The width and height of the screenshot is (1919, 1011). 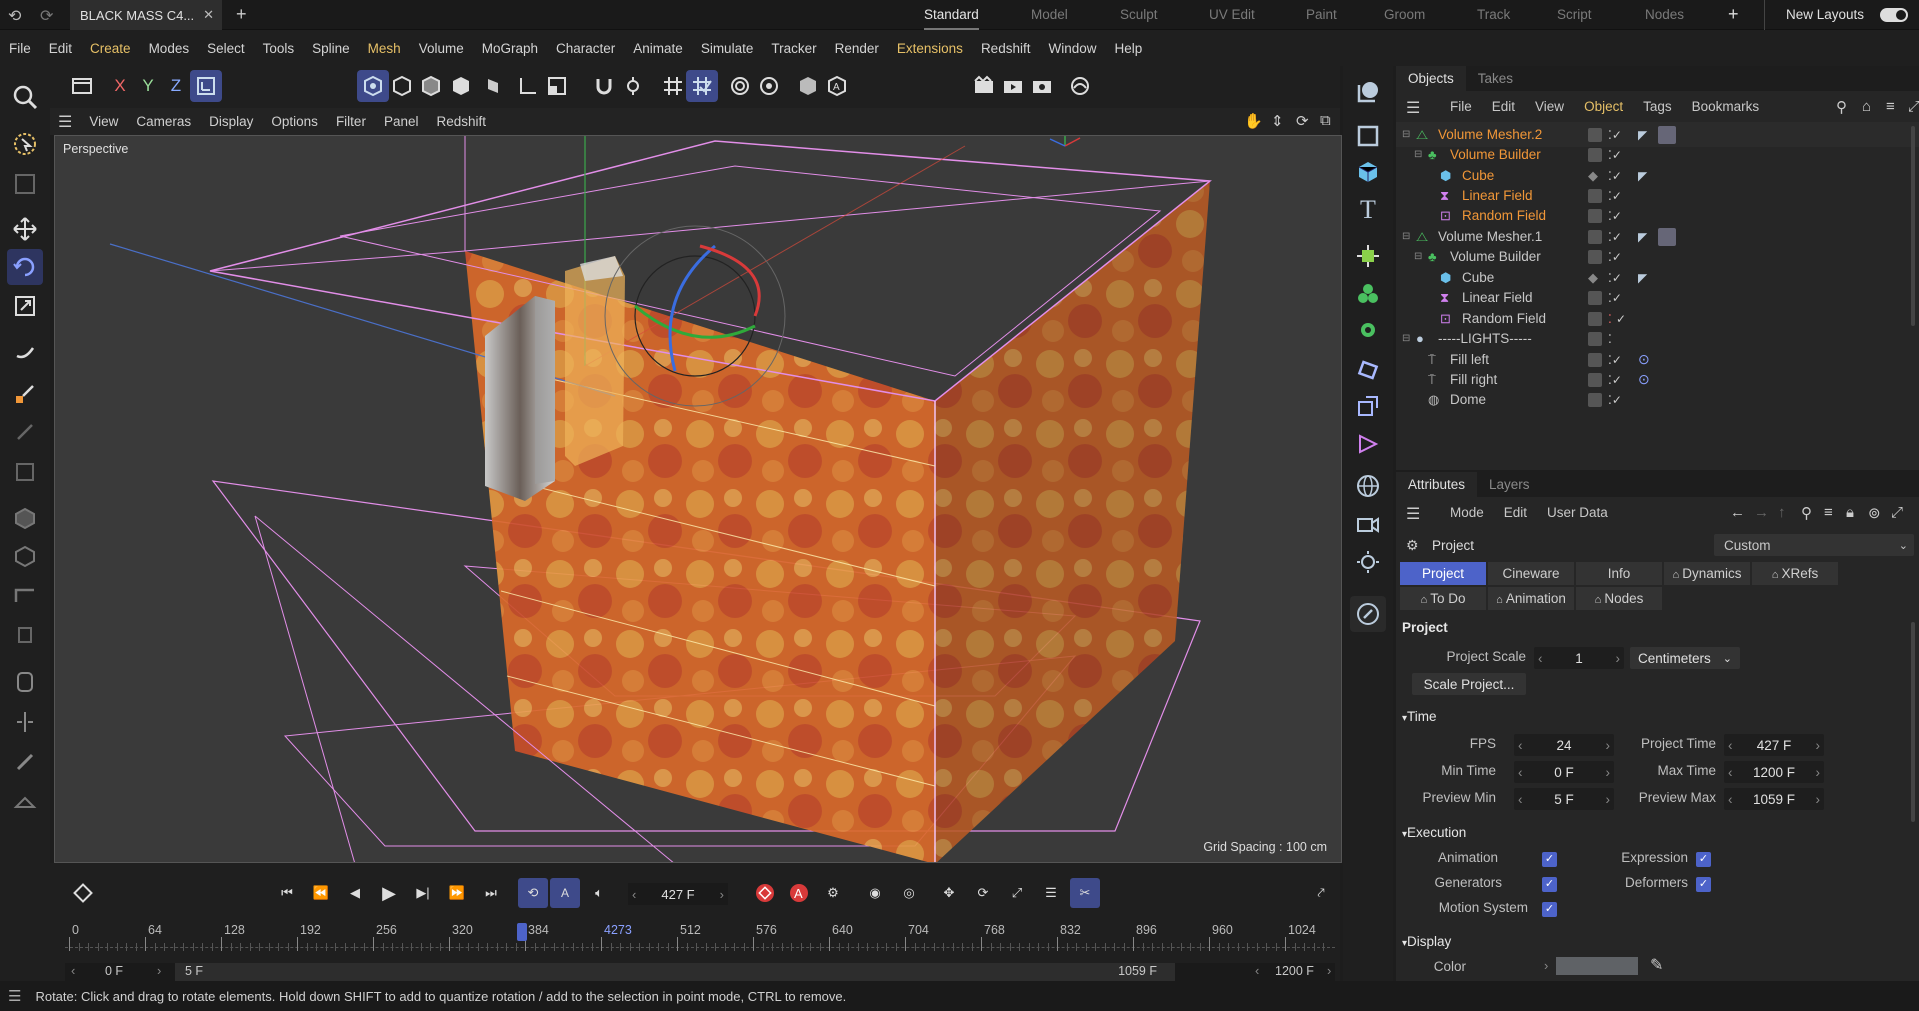 I want to click on status-menu-icon: ☰, so click(x=14, y=996).